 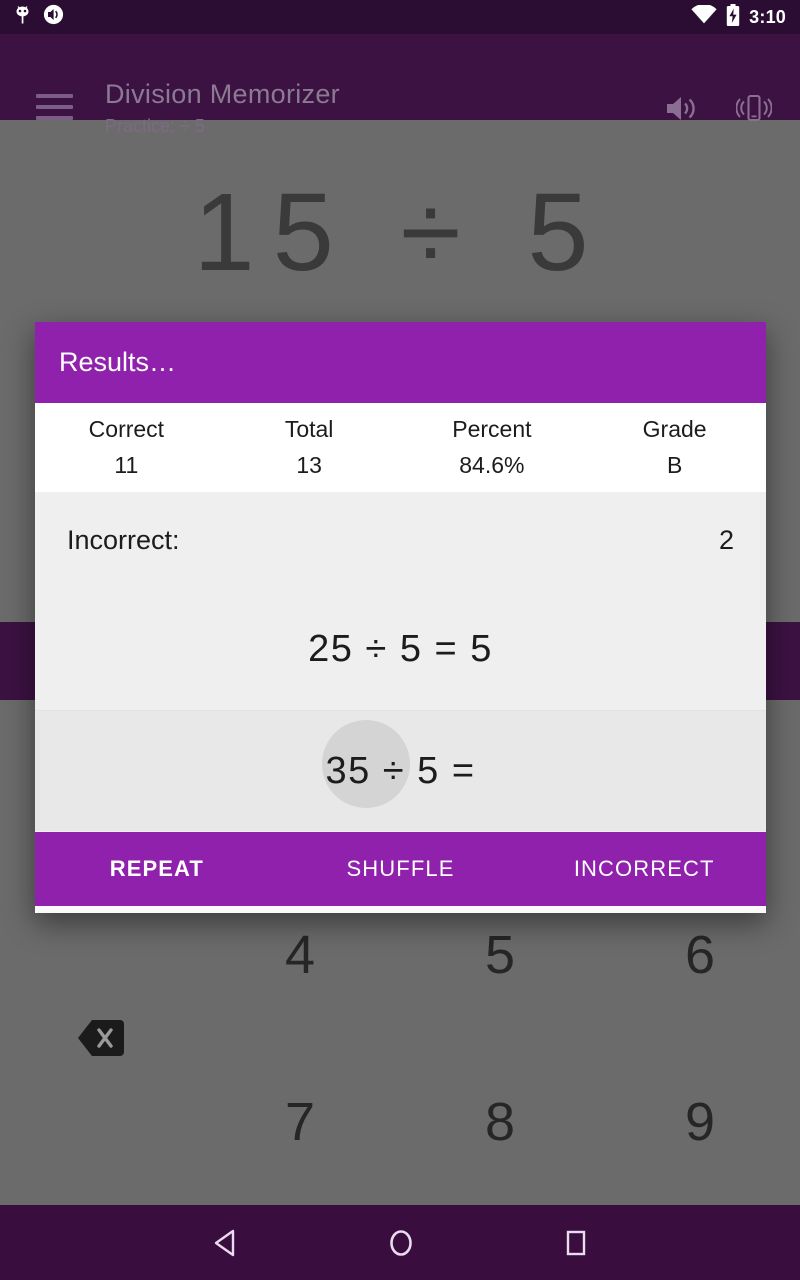 I want to click on stat-column-total: Total 13, so click(x=309, y=447).